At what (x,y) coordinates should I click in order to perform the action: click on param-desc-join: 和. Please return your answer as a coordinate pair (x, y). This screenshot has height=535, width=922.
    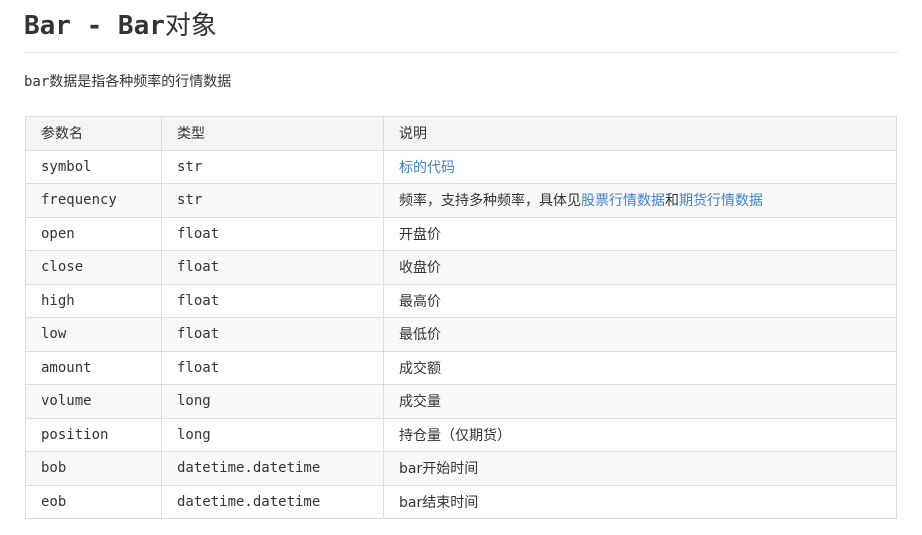
    Looking at the image, I should click on (672, 201).